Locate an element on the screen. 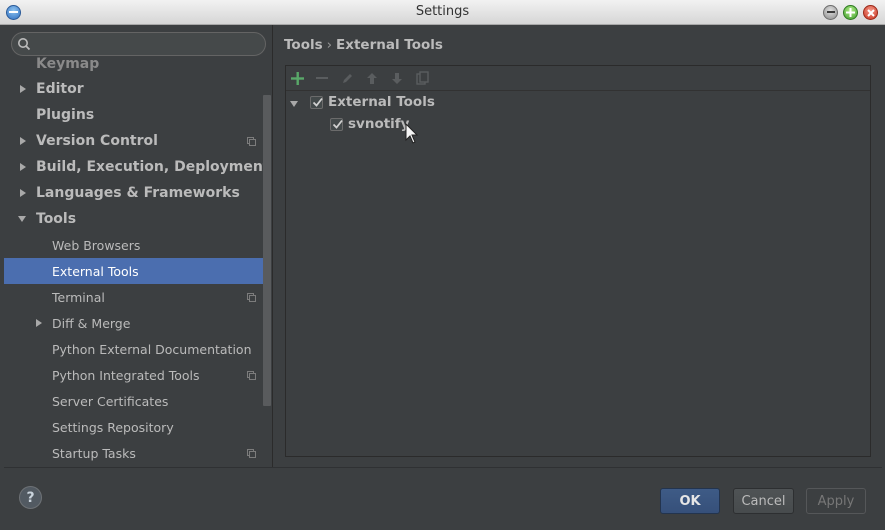 This screenshot has height=530, width=885. search-icon is located at coordinates (24, 44).